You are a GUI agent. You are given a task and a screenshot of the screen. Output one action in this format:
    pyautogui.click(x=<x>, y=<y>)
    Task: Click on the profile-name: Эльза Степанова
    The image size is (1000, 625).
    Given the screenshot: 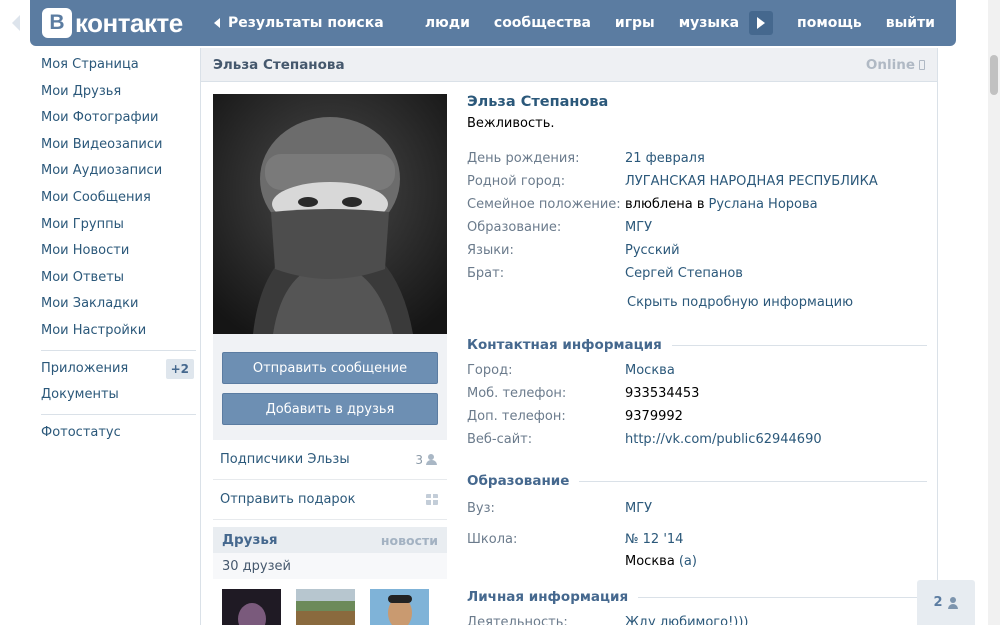 What is the action you would take?
    pyautogui.click(x=538, y=102)
    